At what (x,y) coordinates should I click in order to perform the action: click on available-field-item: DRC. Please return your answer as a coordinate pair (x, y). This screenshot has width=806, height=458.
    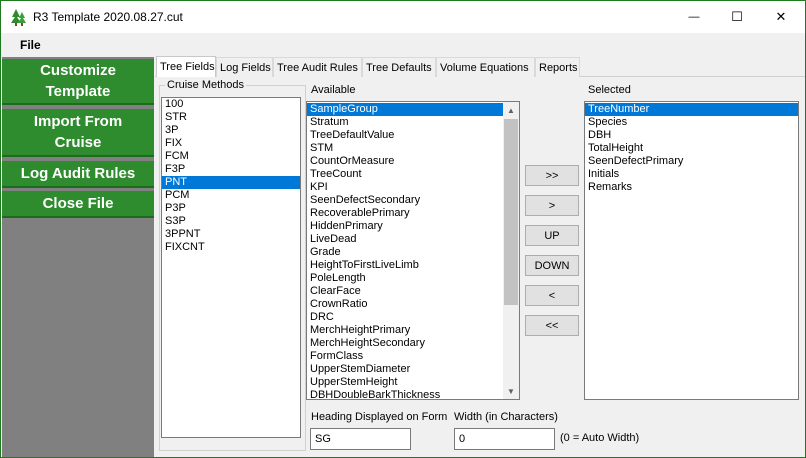
    Looking at the image, I should click on (405, 317).